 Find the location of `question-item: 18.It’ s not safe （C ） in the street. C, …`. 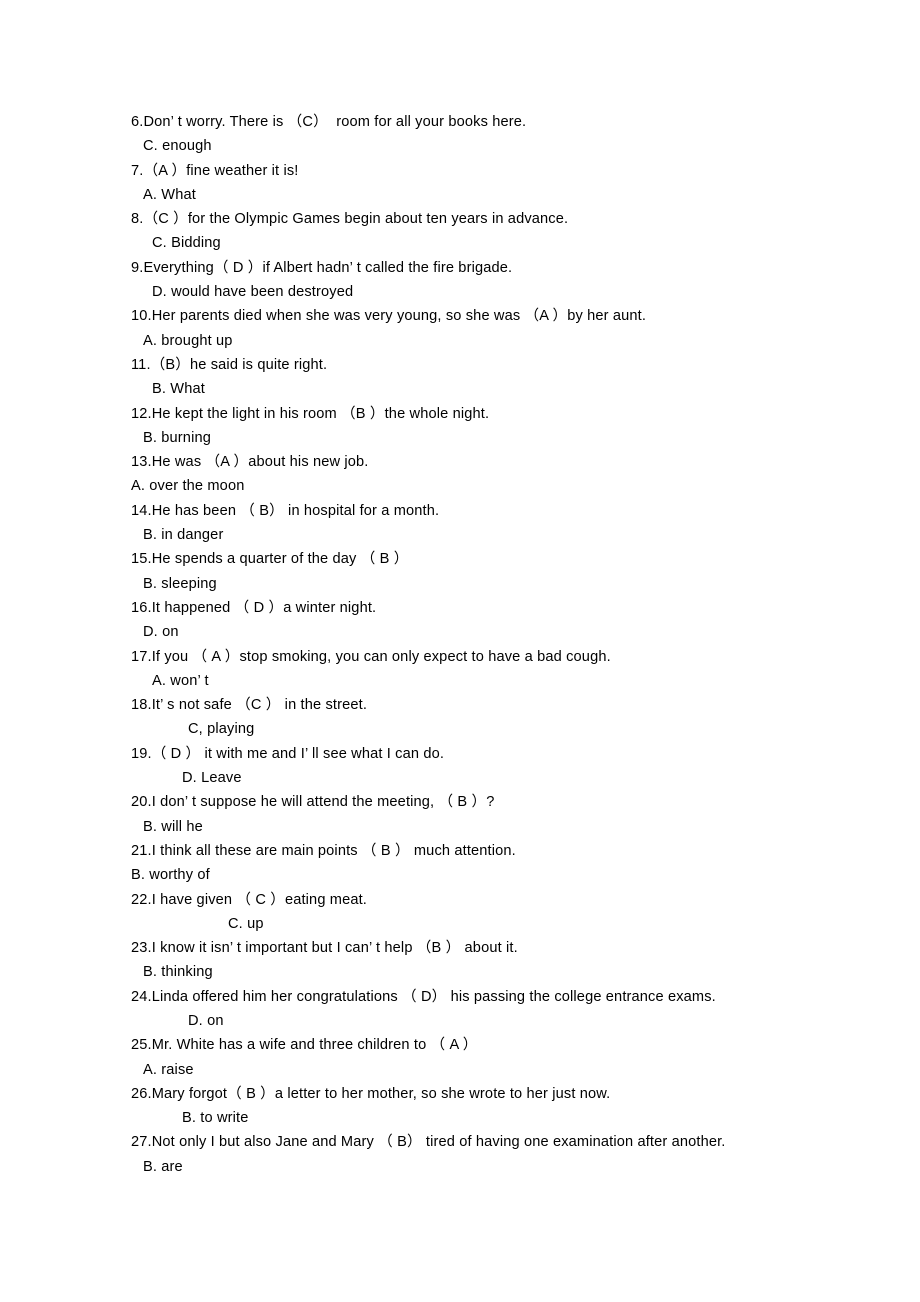

question-item: 18.It’ s not safe （C ） in the street. C, … is located at coordinates (505, 717).